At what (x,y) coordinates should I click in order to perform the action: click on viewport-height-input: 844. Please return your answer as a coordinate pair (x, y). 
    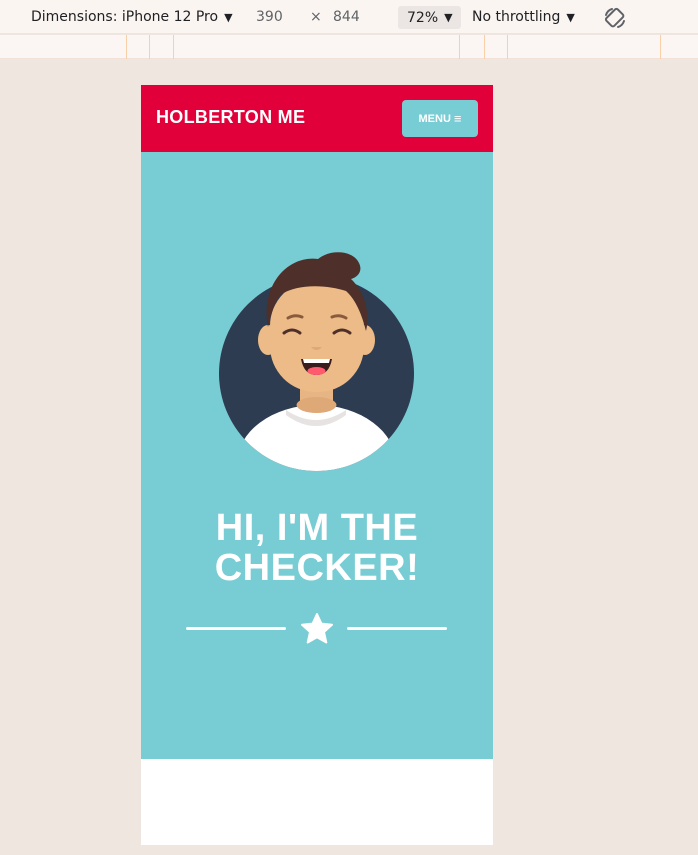
    Looking at the image, I should click on (354, 17).